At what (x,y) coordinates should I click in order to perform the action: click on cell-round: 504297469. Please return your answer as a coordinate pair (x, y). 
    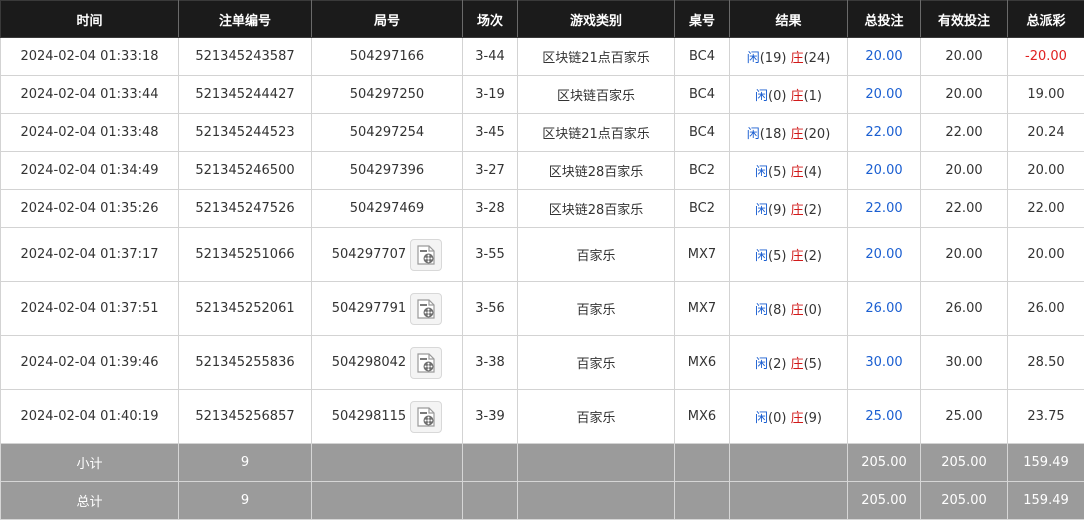
    Looking at the image, I should click on (387, 209).